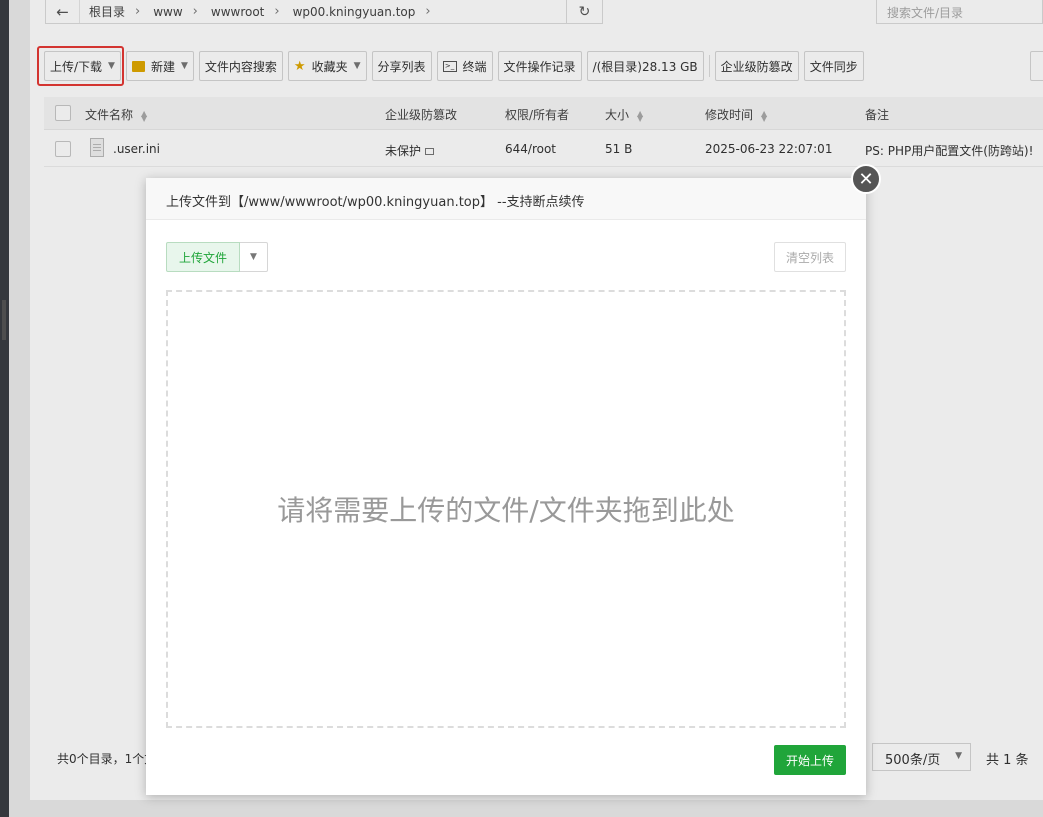 Image resolution: width=1043 pixels, height=817 pixels. What do you see at coordinates (203, 257) in the screenshot?
I see `upload-file-button: 上传文件` at bounding box center [203, 257].